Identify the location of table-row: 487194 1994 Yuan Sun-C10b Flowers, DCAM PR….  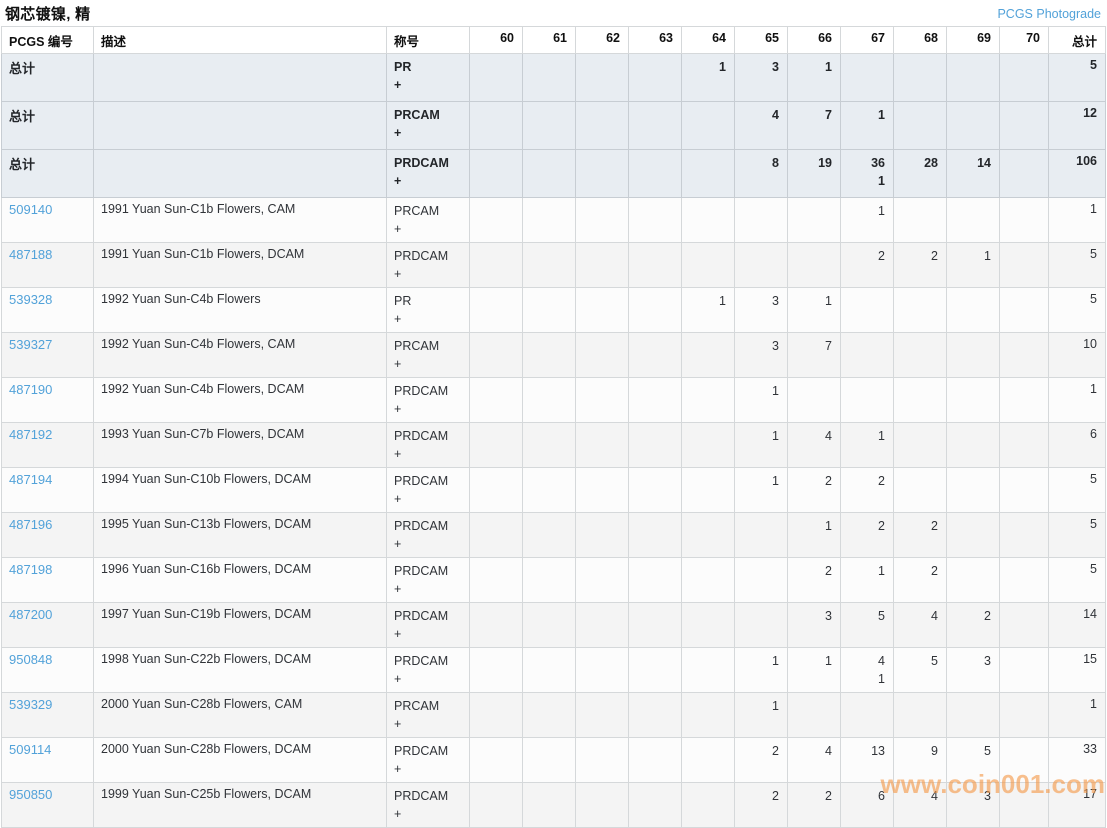
(553, 490).